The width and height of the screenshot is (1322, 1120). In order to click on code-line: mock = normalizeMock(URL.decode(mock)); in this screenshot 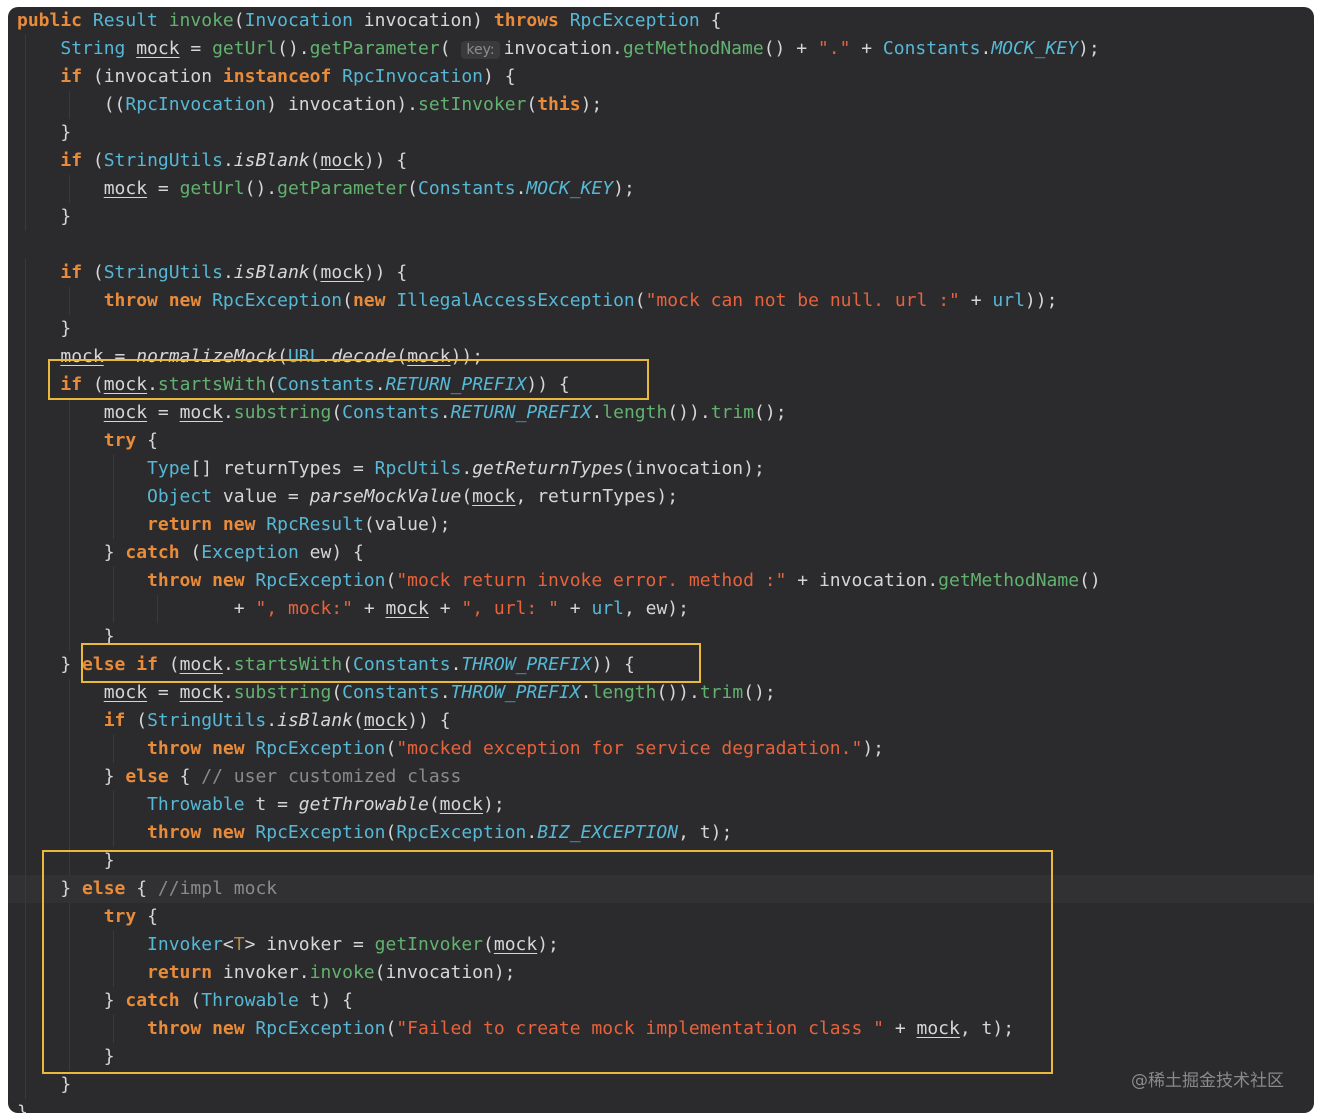, I will do `click(661, 357)`.